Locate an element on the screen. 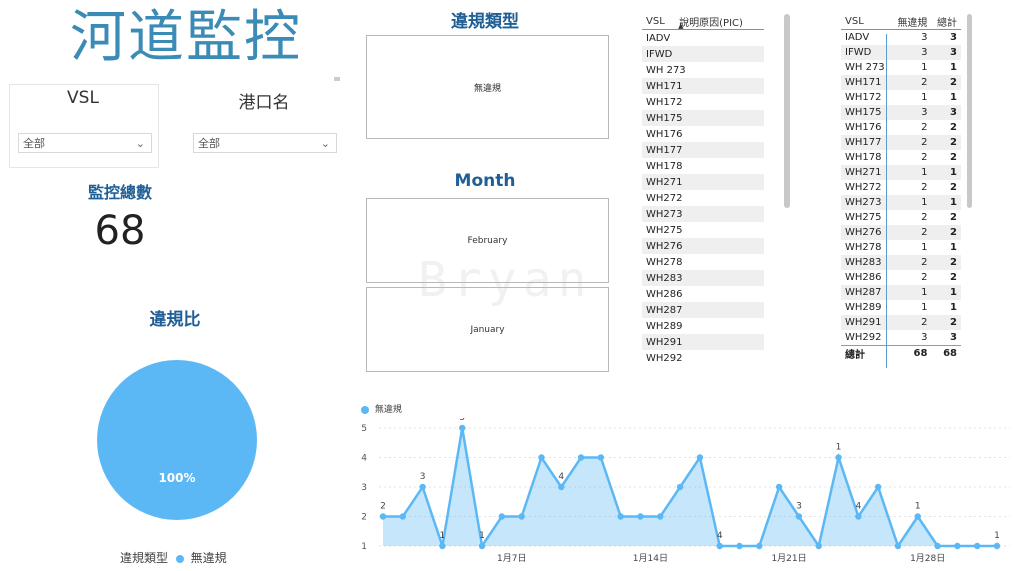 The image size is (1015, 571). column-header-reason: 說明原因(PIC) ▲ is located at coordinates (719, 21).